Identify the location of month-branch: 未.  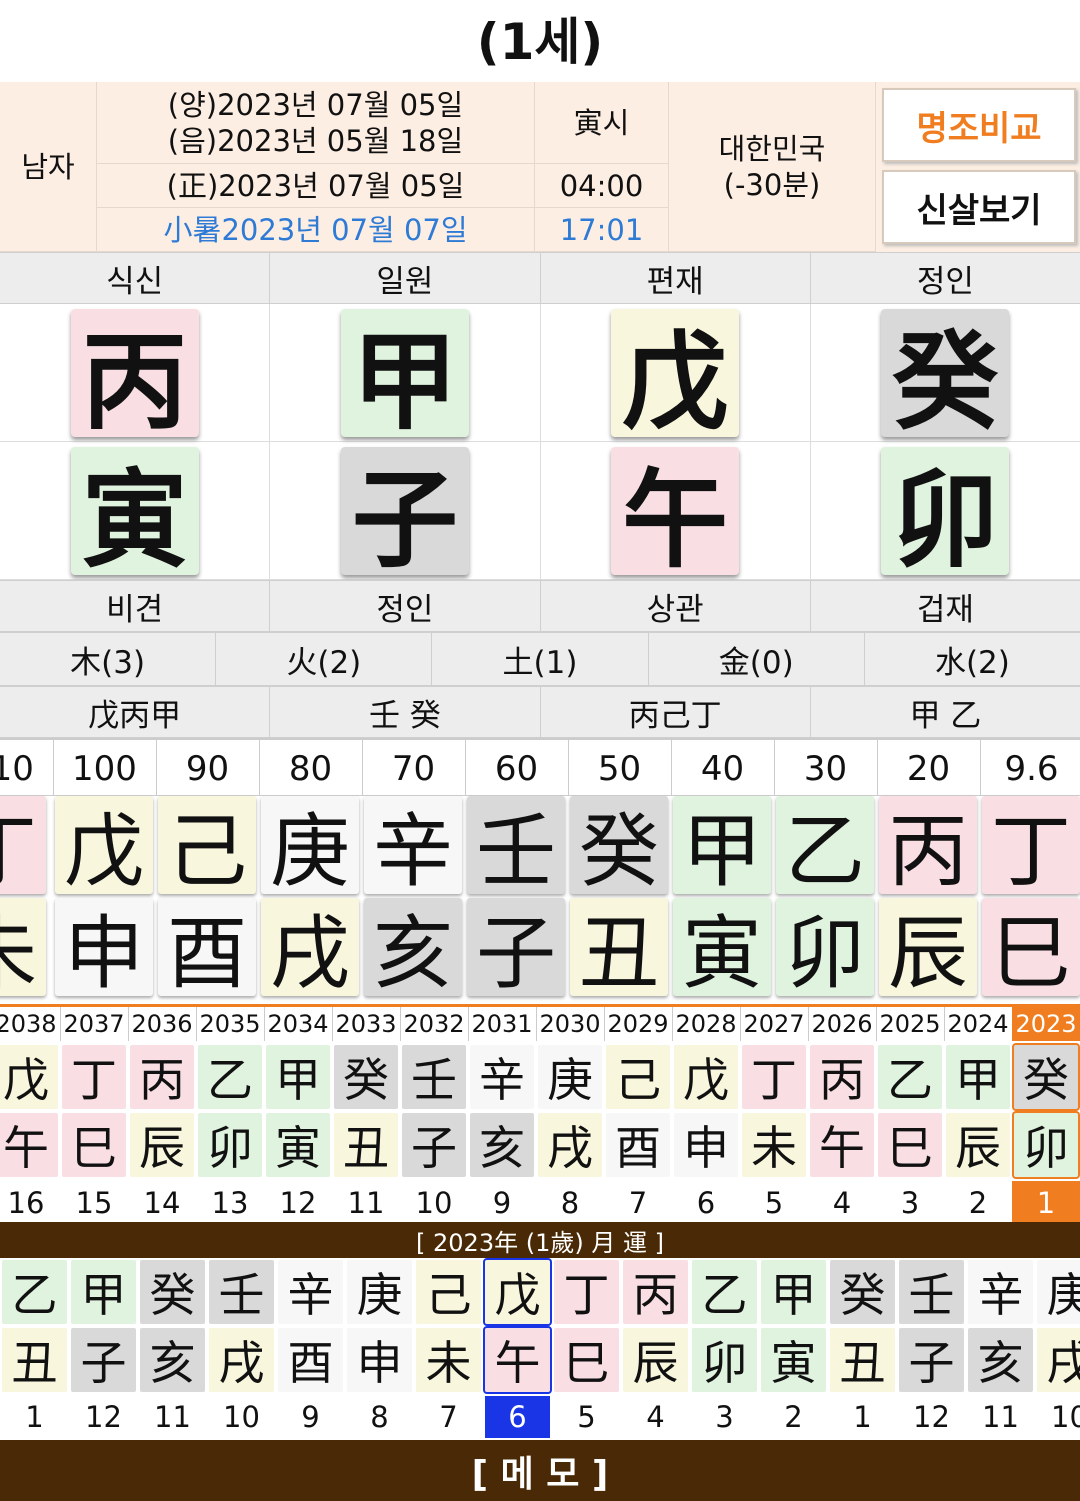
(448, 1360).